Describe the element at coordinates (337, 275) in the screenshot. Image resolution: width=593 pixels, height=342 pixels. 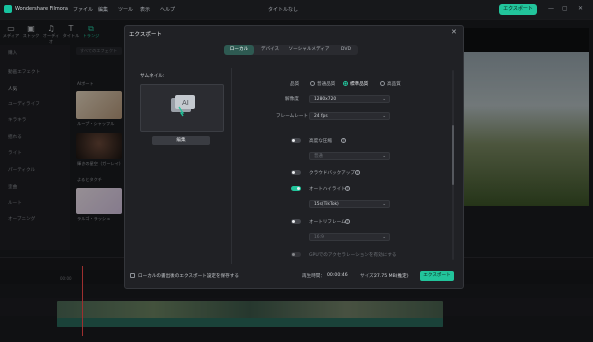
I see `duration-value: 00:00:46` at that location.